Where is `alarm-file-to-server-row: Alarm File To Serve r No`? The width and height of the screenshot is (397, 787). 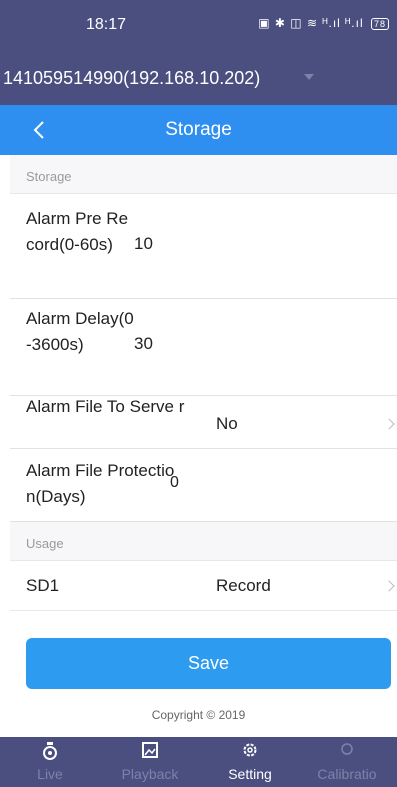
alarm-file-to-server-row: Alarm File To Serve r No is located at coordinates (203, 422).